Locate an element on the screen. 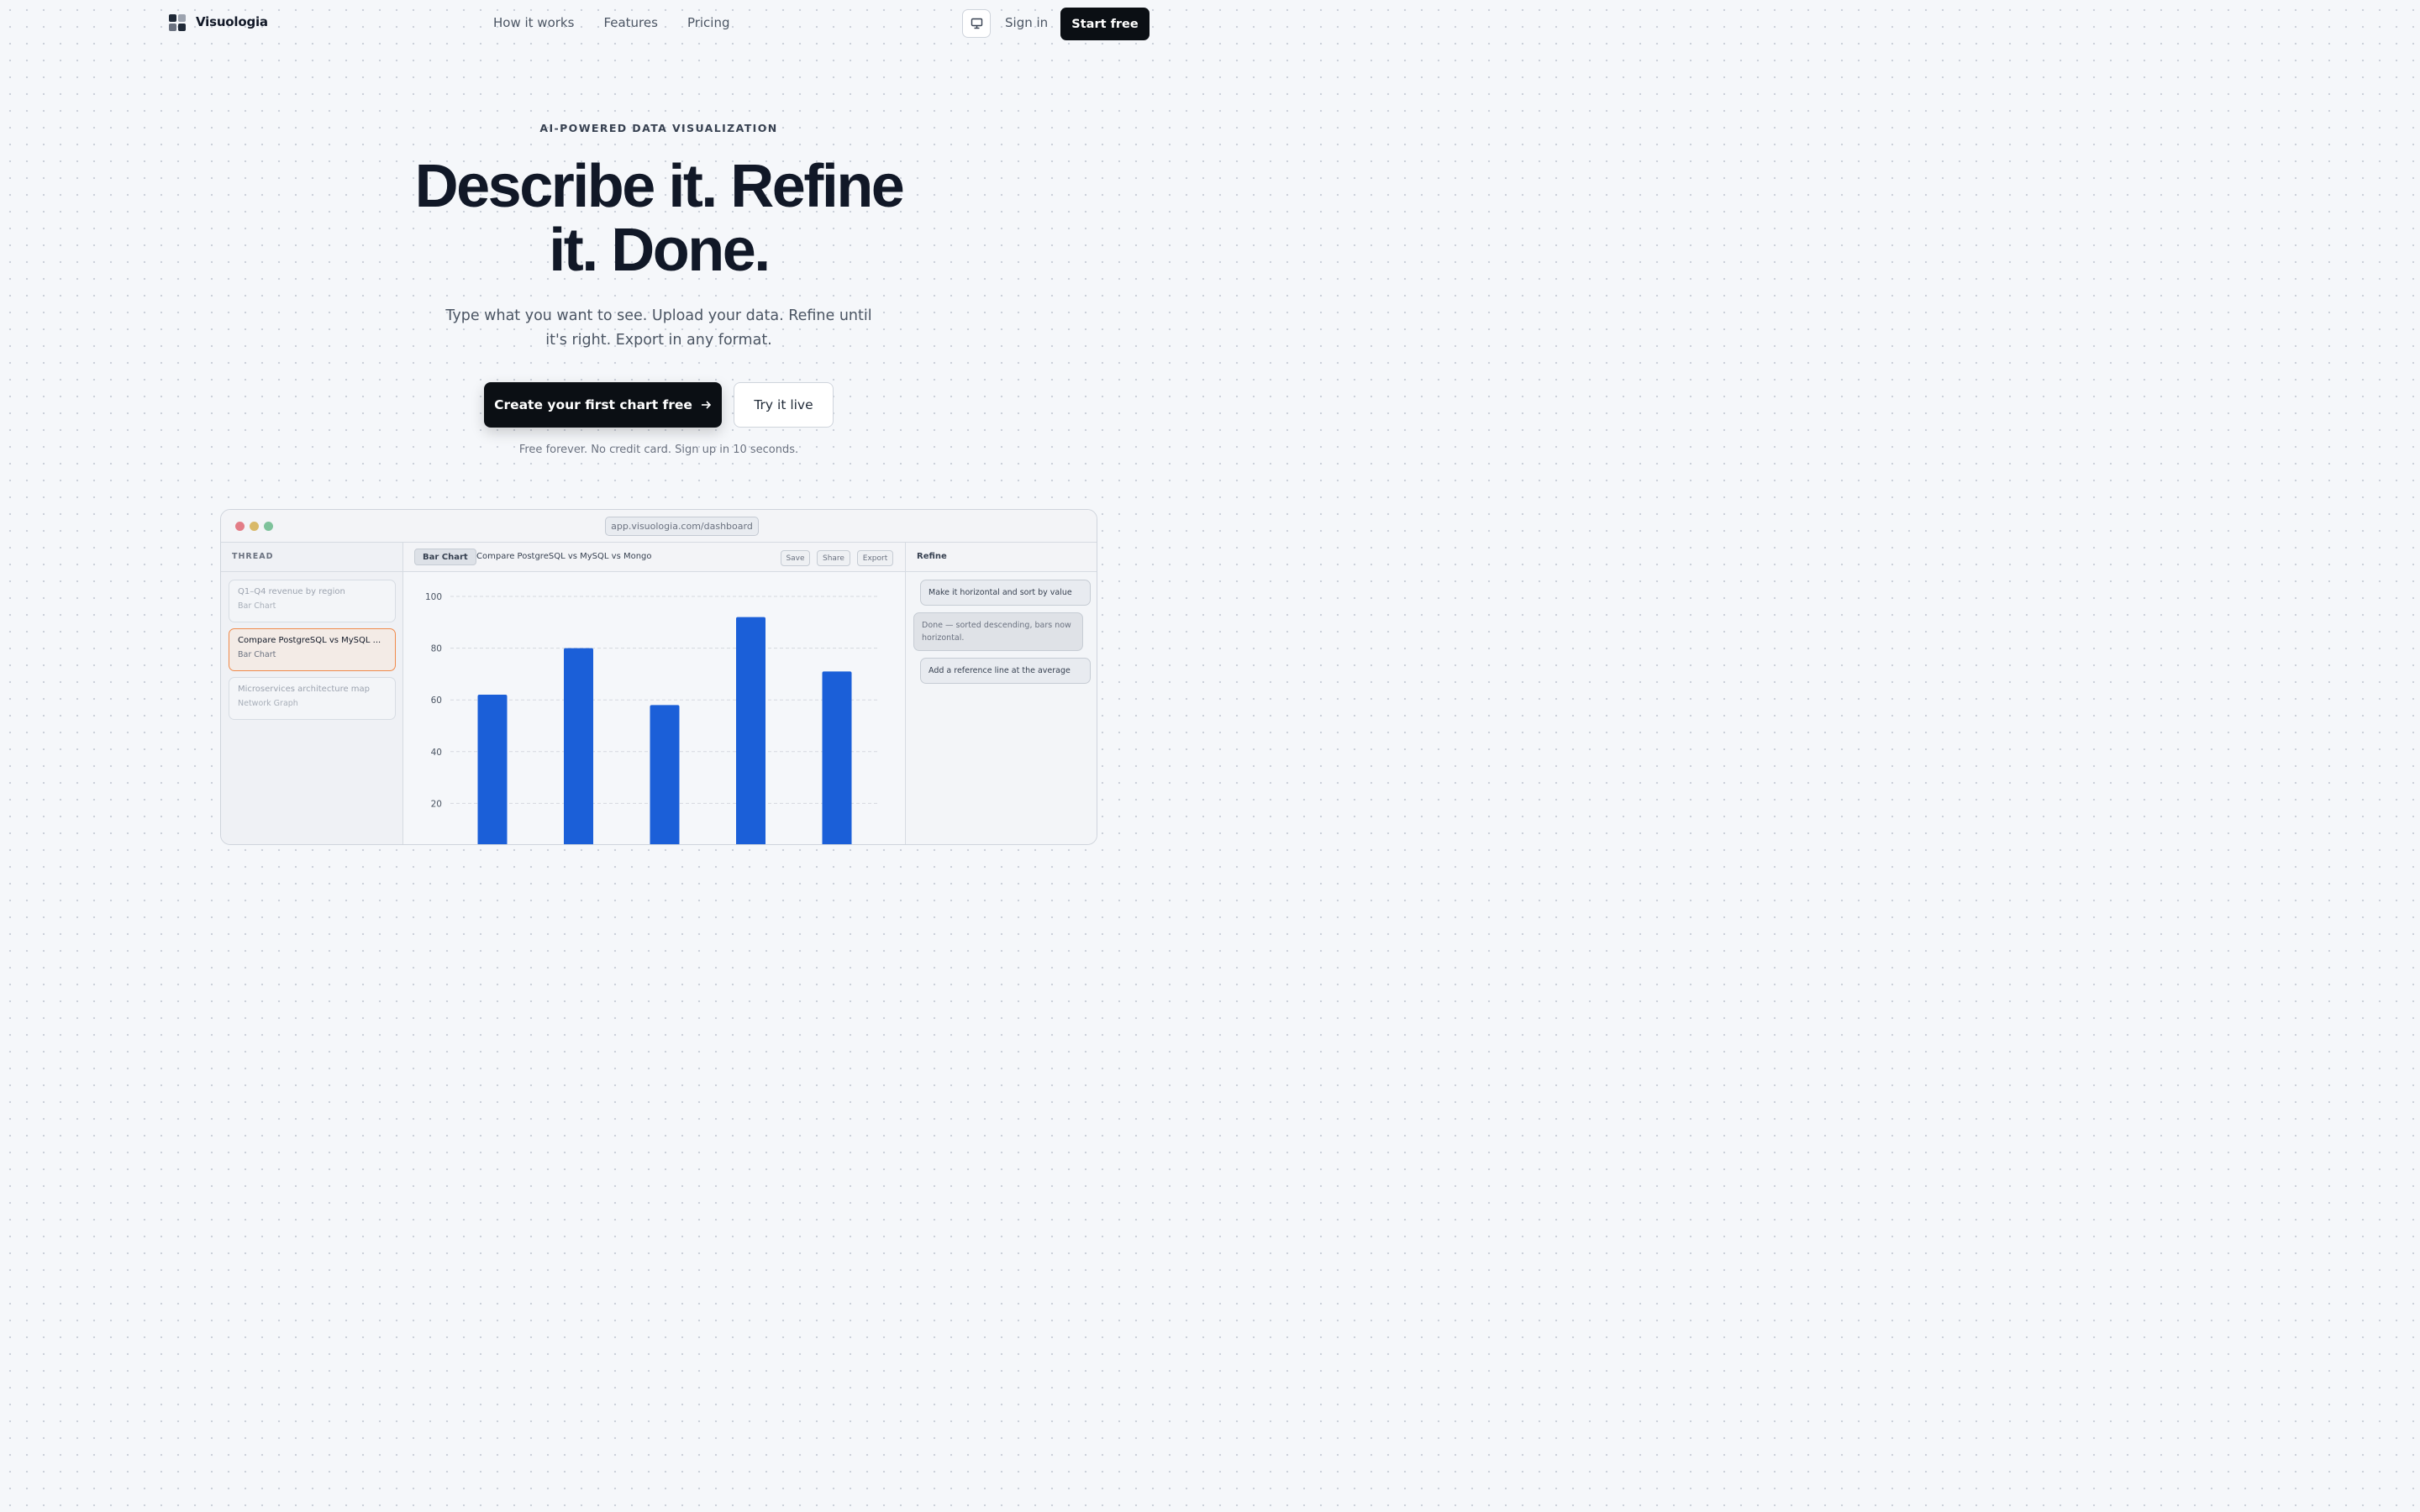  y-tick-label: 40 is located at coordinates (436, 753).